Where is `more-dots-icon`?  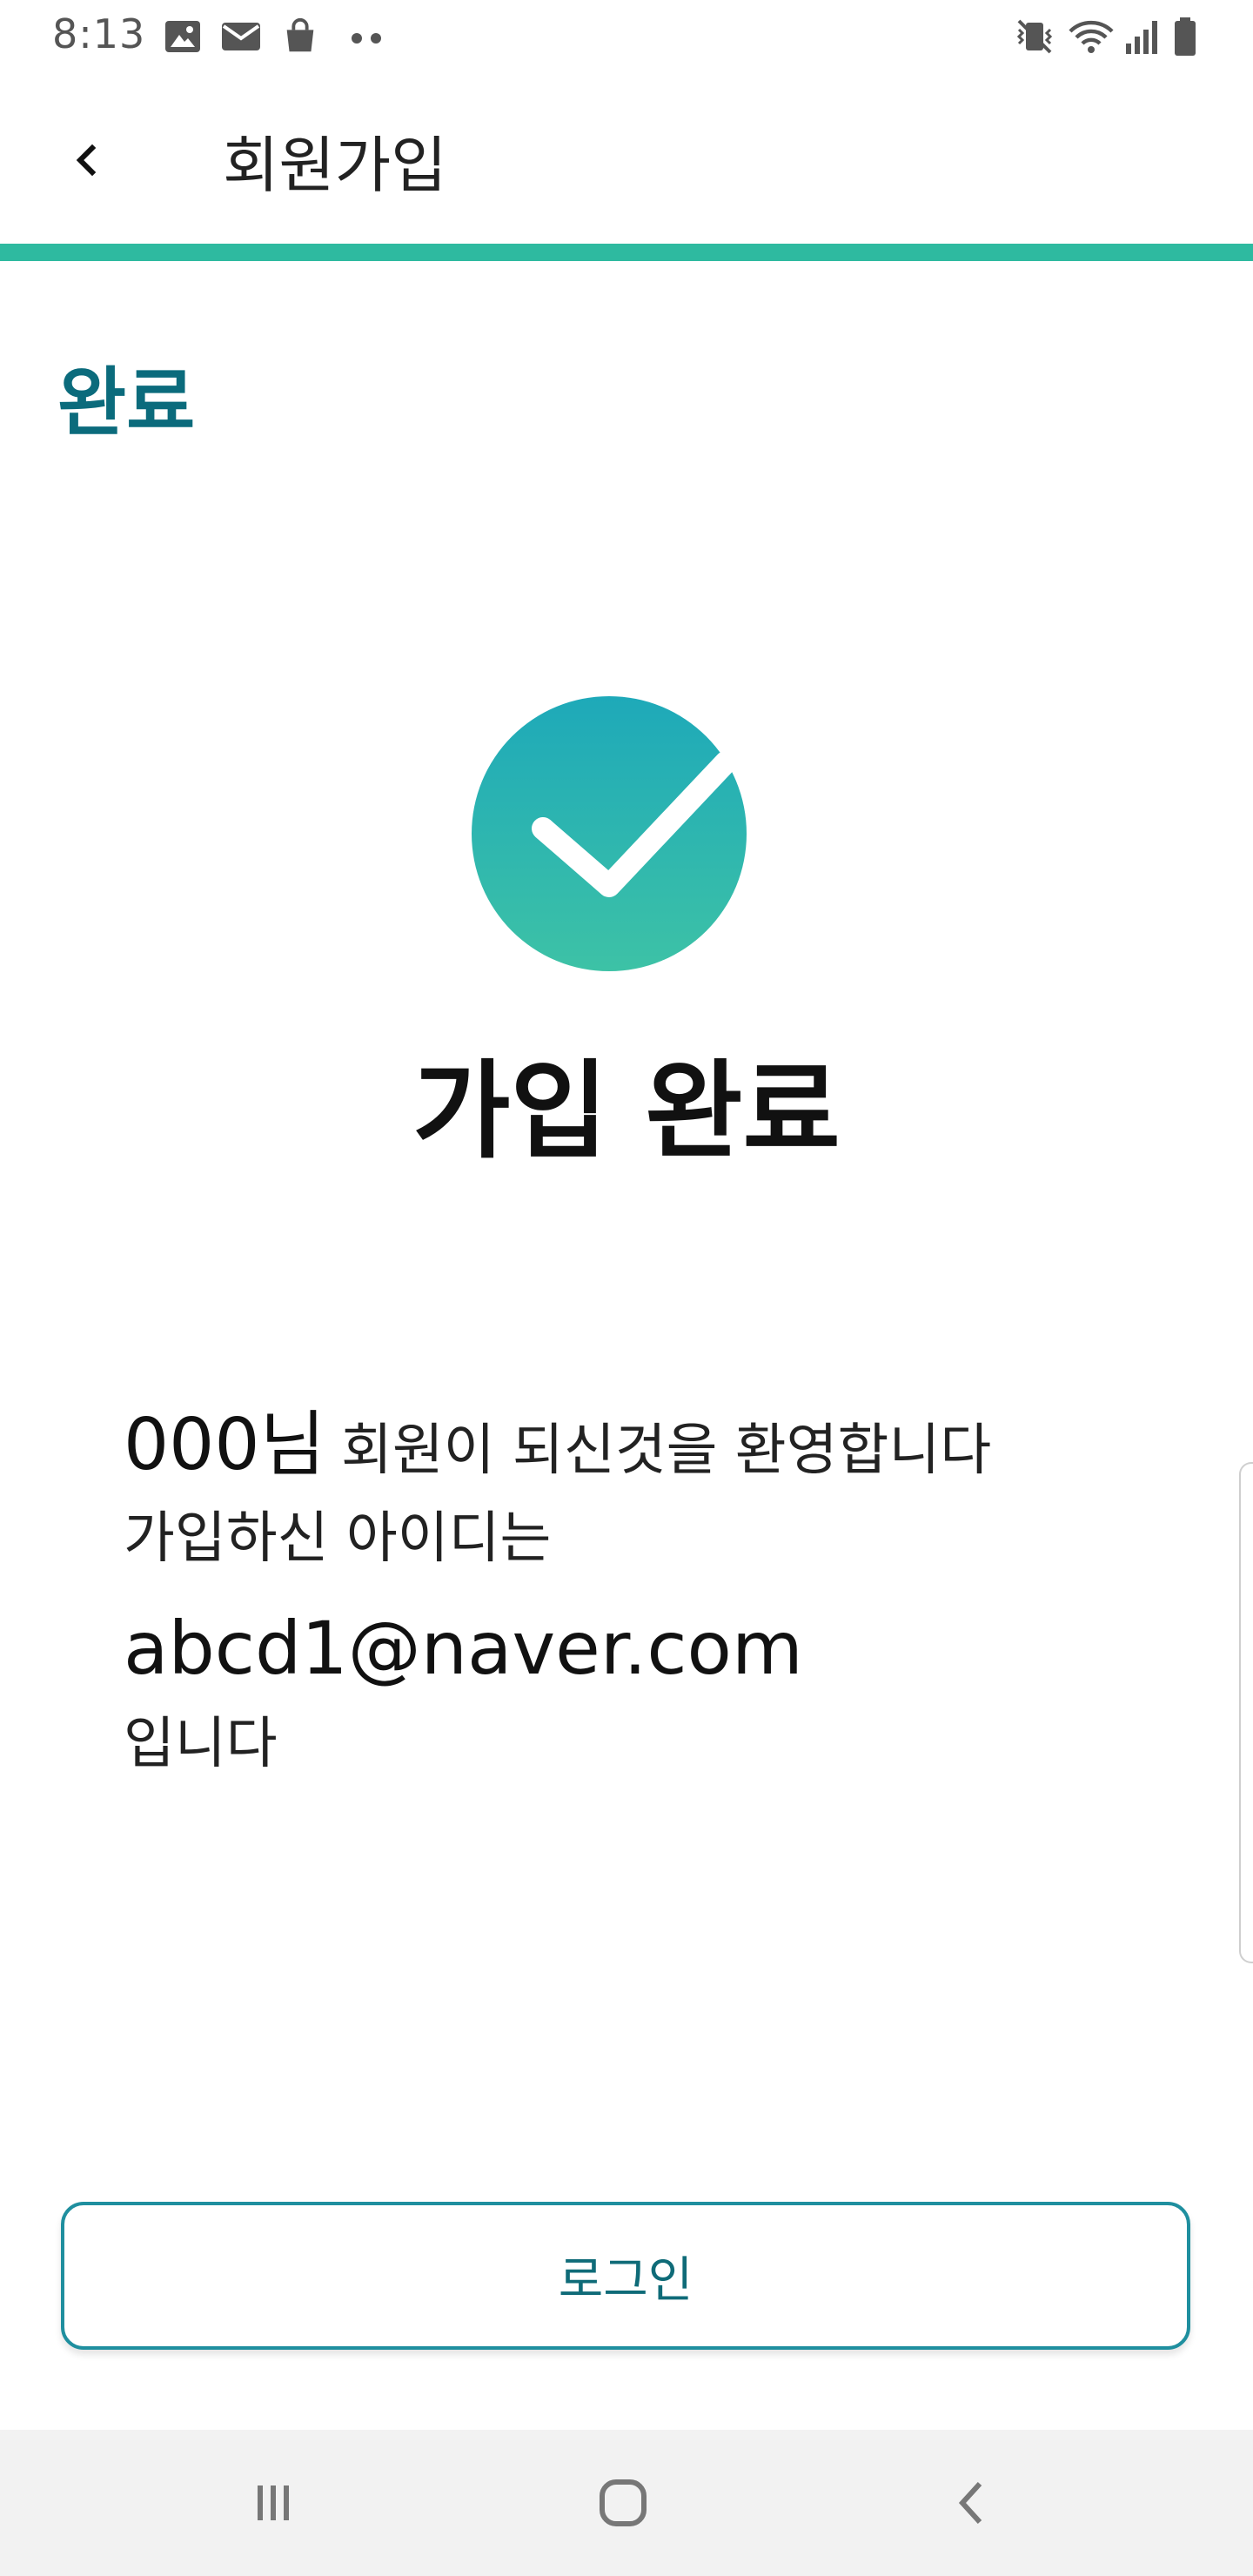 more-dots-icon is located at coordinates (367, 37).